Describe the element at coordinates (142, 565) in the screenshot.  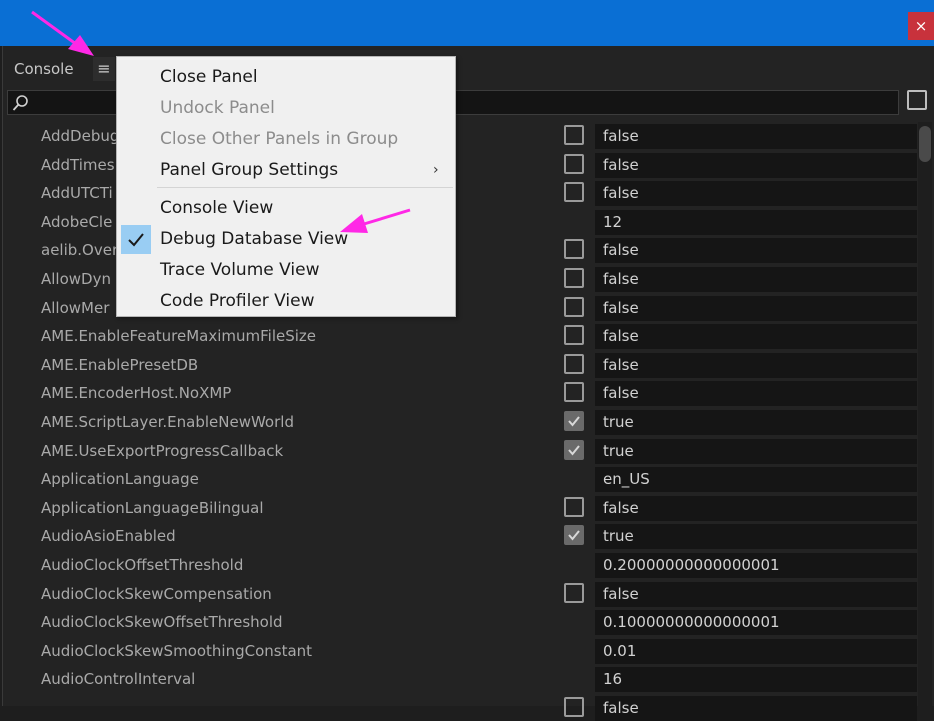
I see `setting-name: AudioClockOffsetThreshold` at that location.